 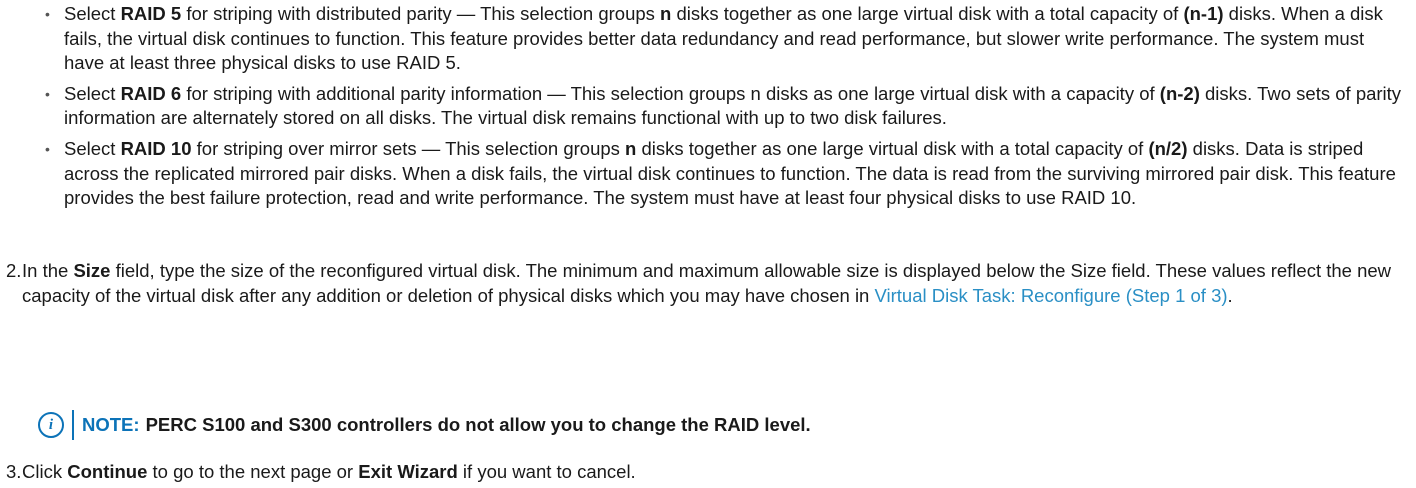 I want to click on raid5-term: RAID 5, so click(x=151, y=13).